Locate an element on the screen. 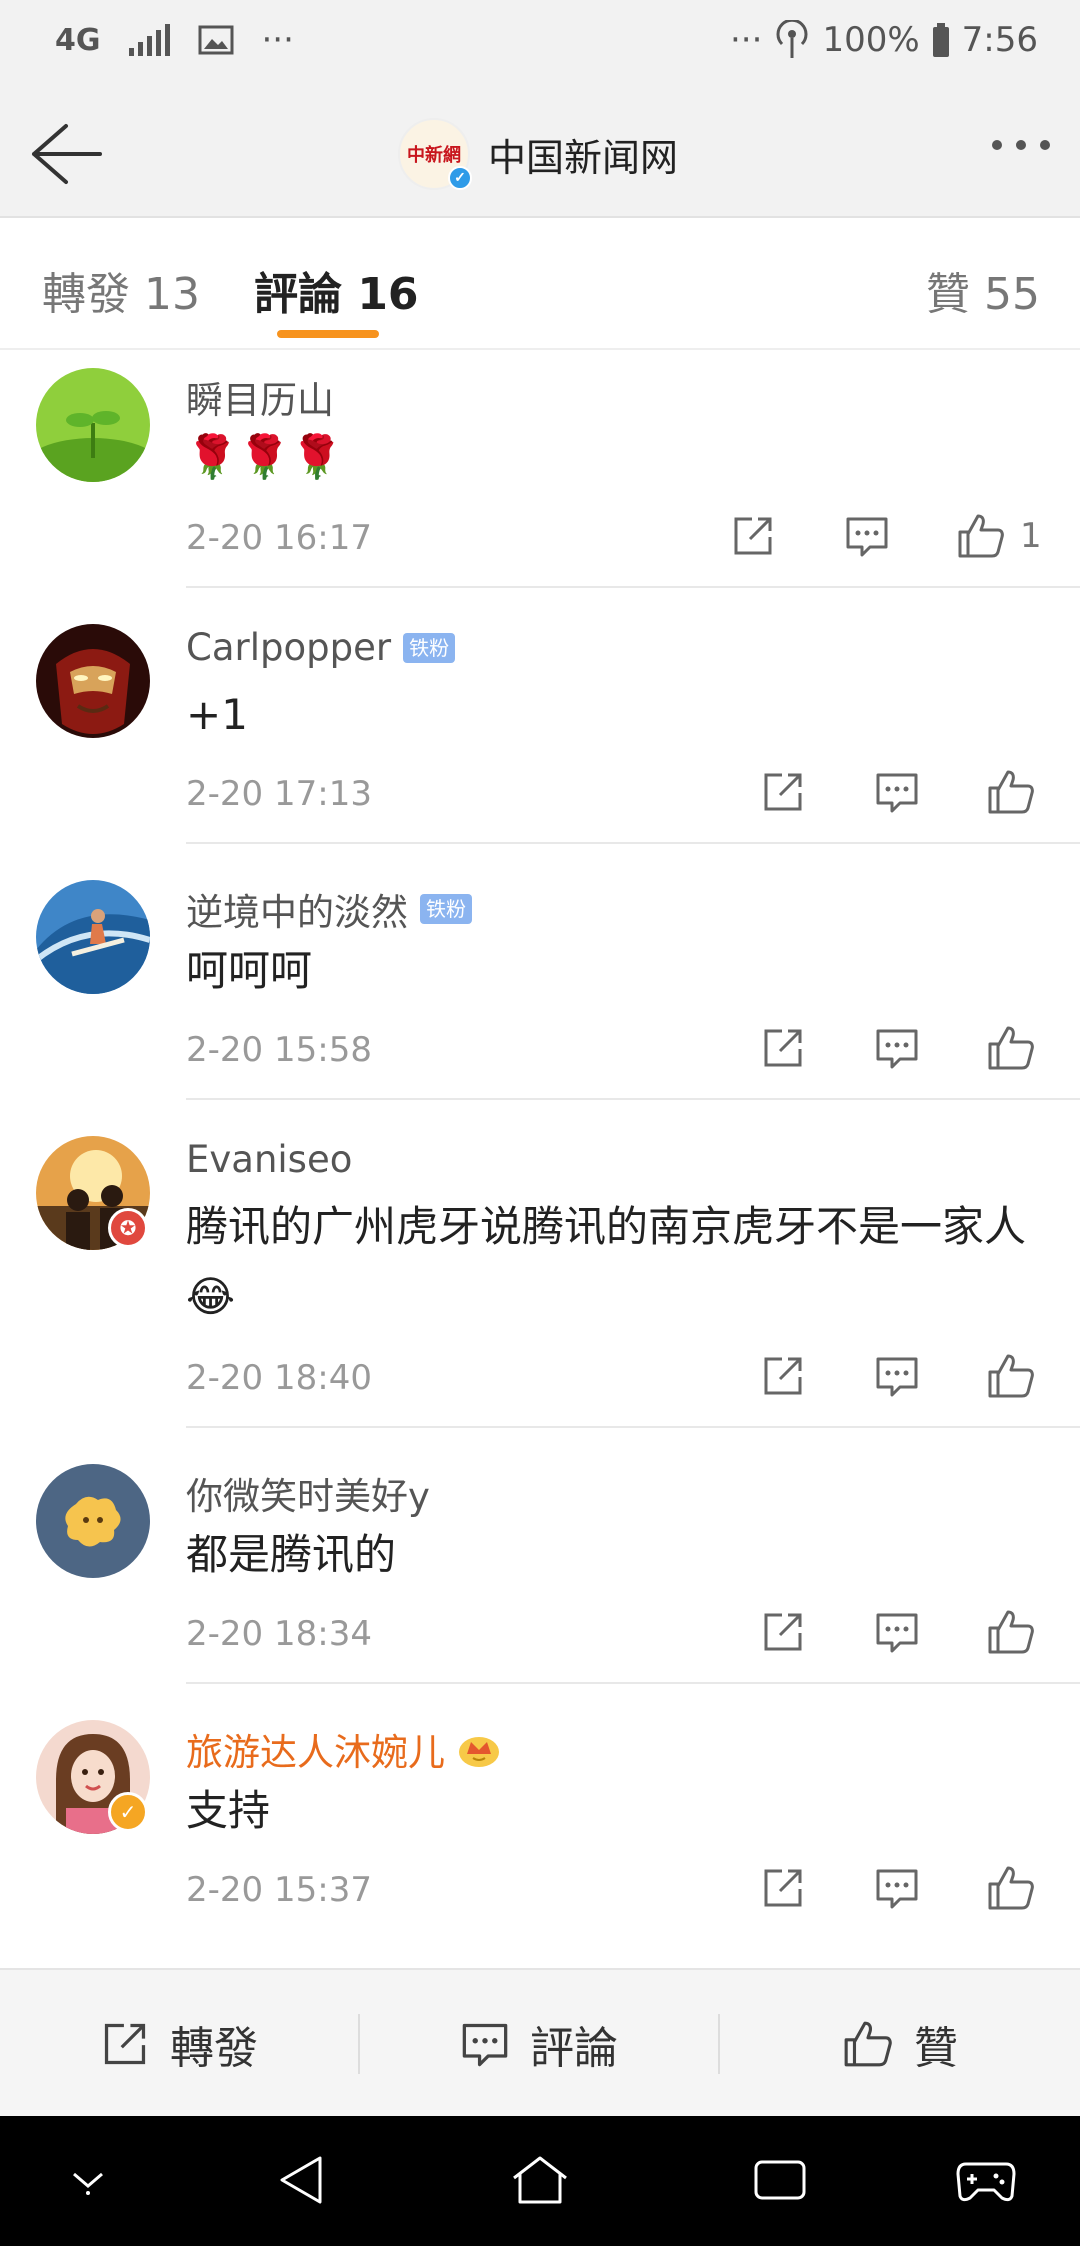 This screenshot has width=1080, height=2246. battery-icon is located at coordinates (940, 40).